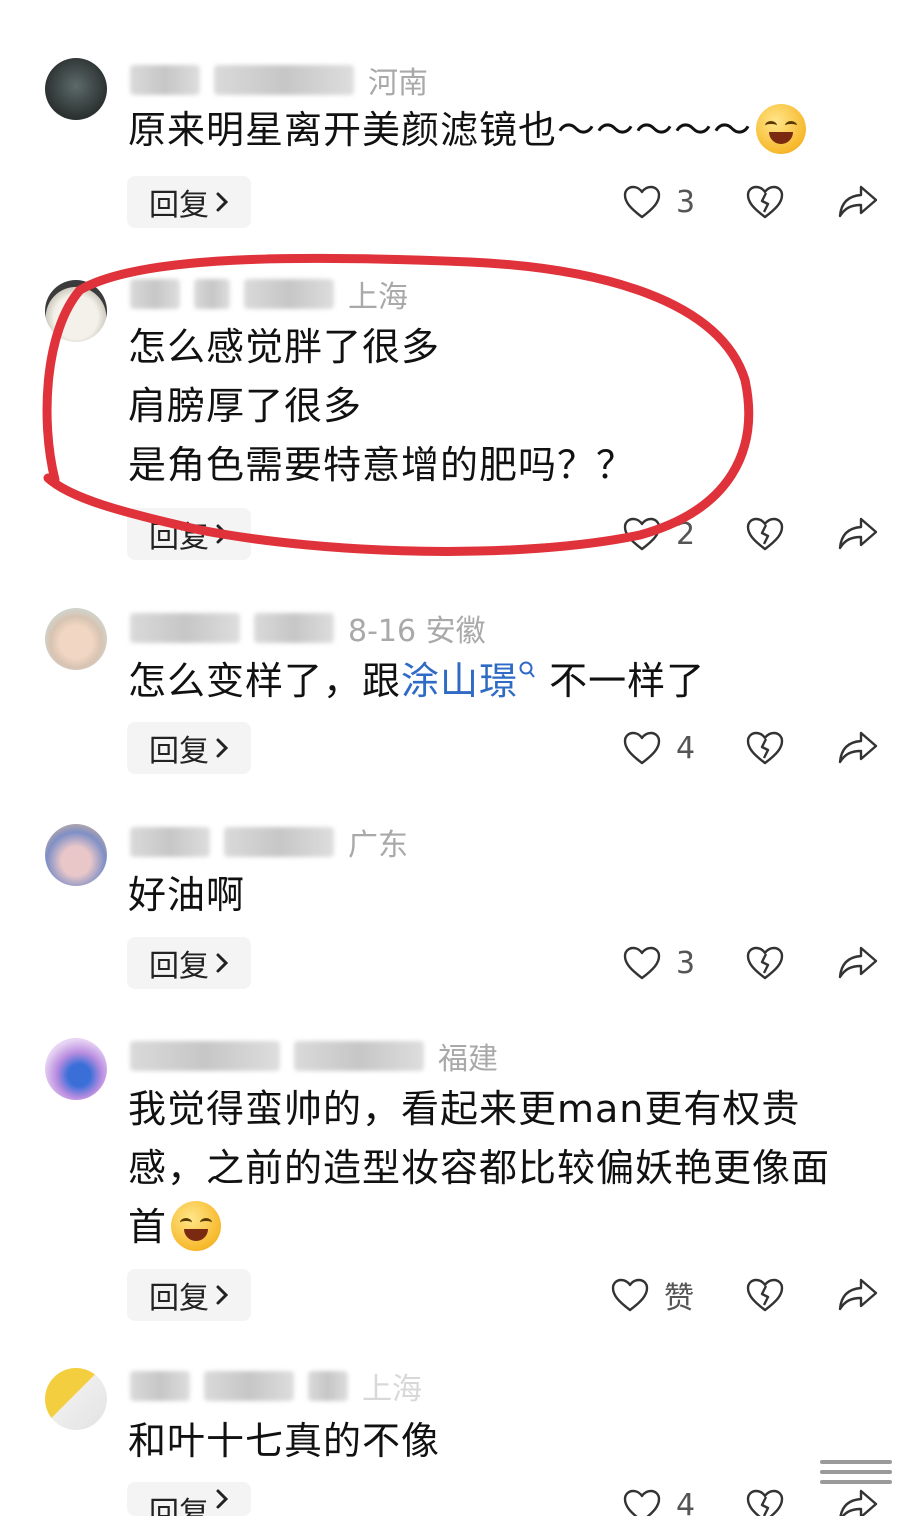 This screenshot has width=910, height=1516. Describe the element at coordinates (527, 669) in the screenshot. I see `search-mini-icon` at that location.